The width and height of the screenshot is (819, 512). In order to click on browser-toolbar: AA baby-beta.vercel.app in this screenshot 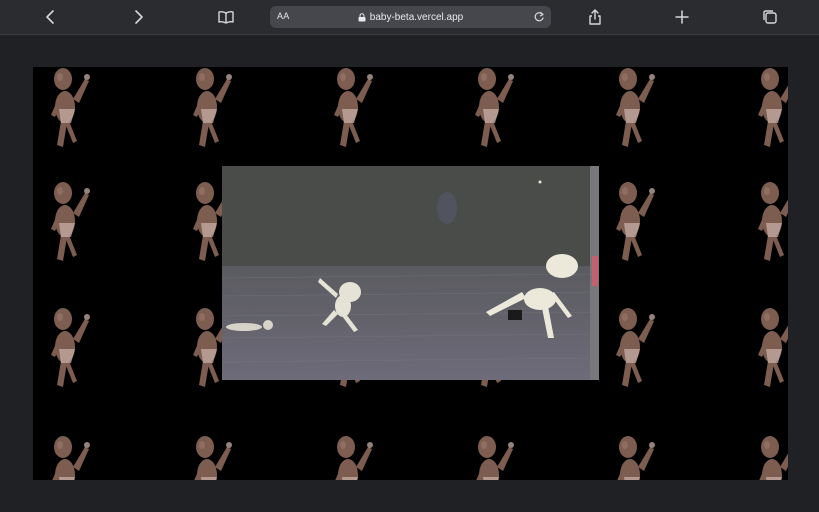, I will do `click(409, 17)`.